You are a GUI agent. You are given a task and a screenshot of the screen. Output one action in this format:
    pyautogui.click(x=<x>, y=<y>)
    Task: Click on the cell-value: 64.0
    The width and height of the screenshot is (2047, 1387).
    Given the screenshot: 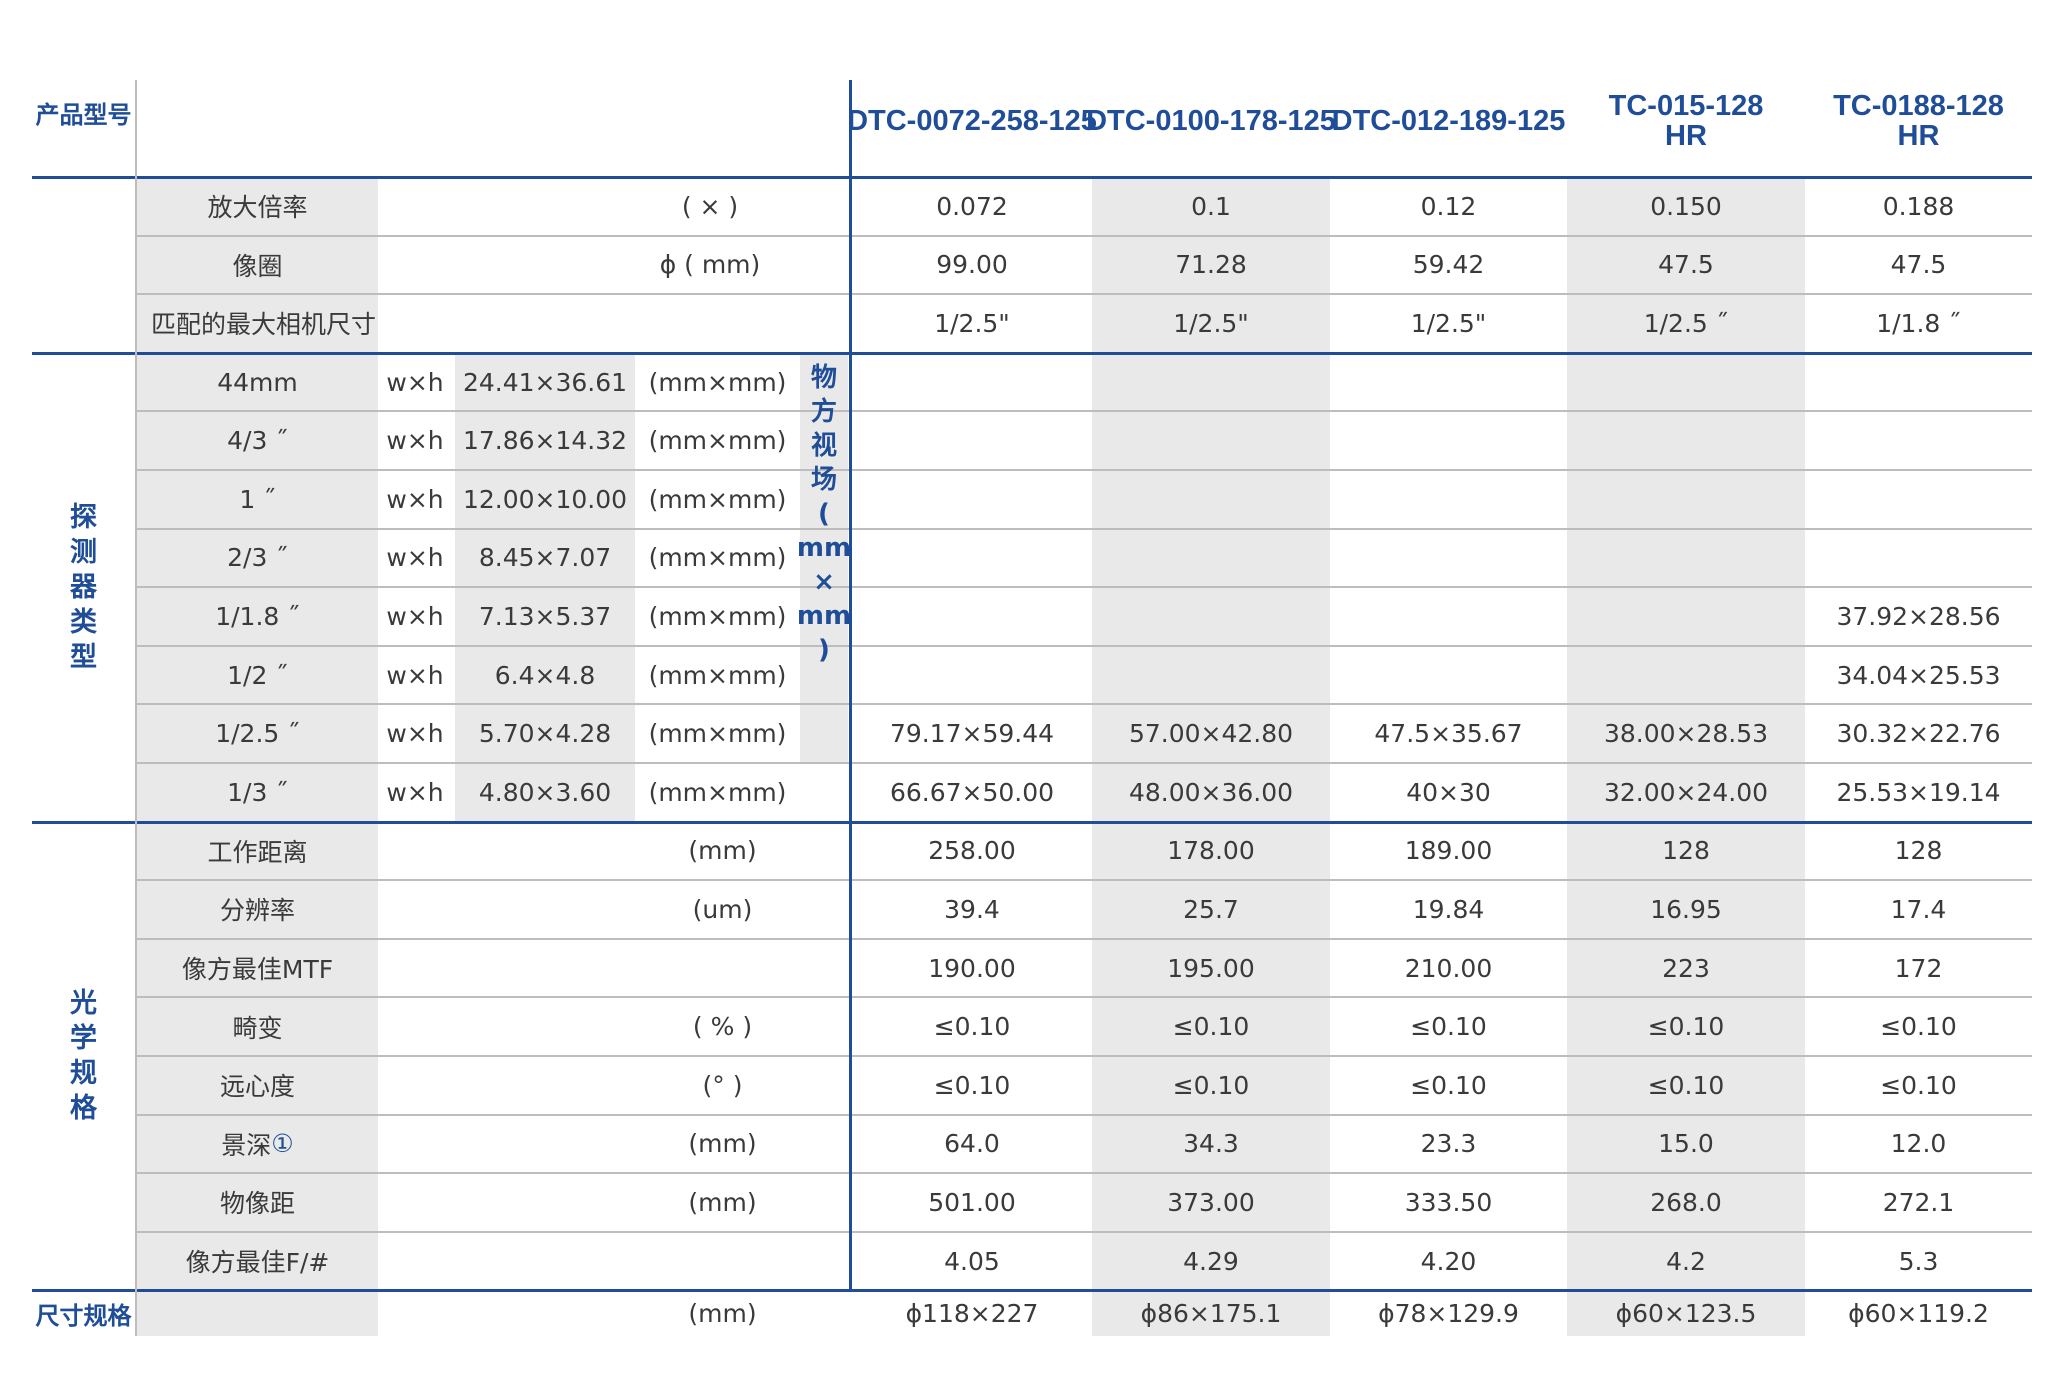 What is the action you would take?
    pyautogui.click(x=972, y=1144)
    